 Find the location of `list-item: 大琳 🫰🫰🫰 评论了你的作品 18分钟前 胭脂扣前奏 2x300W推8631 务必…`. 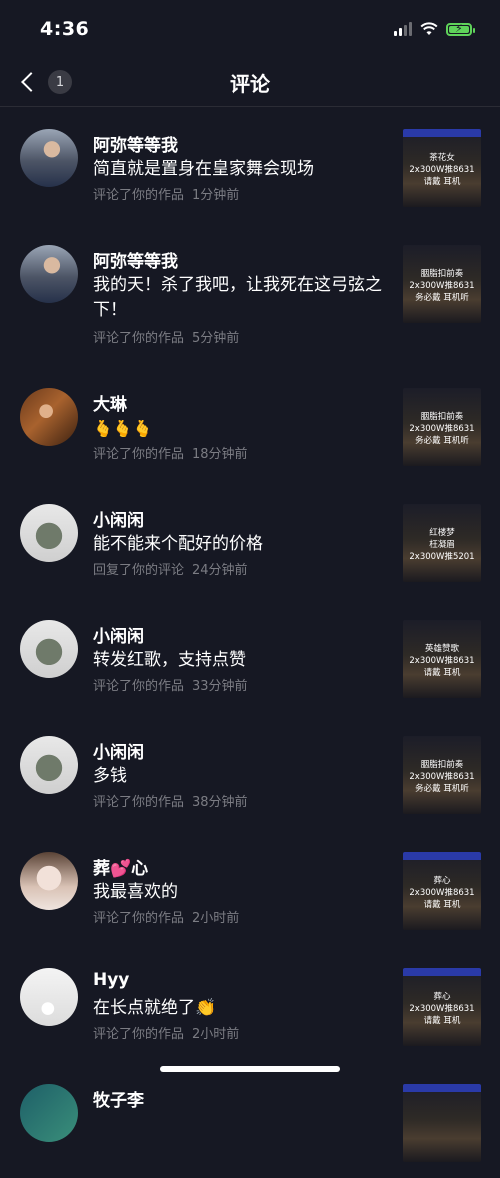

list-item: 大琳 🫰🫰🫰 评论了你的作品 18分钟前 胭脂扣前奏 2x300W推8631 务必… is located at coordinates (250, 424).